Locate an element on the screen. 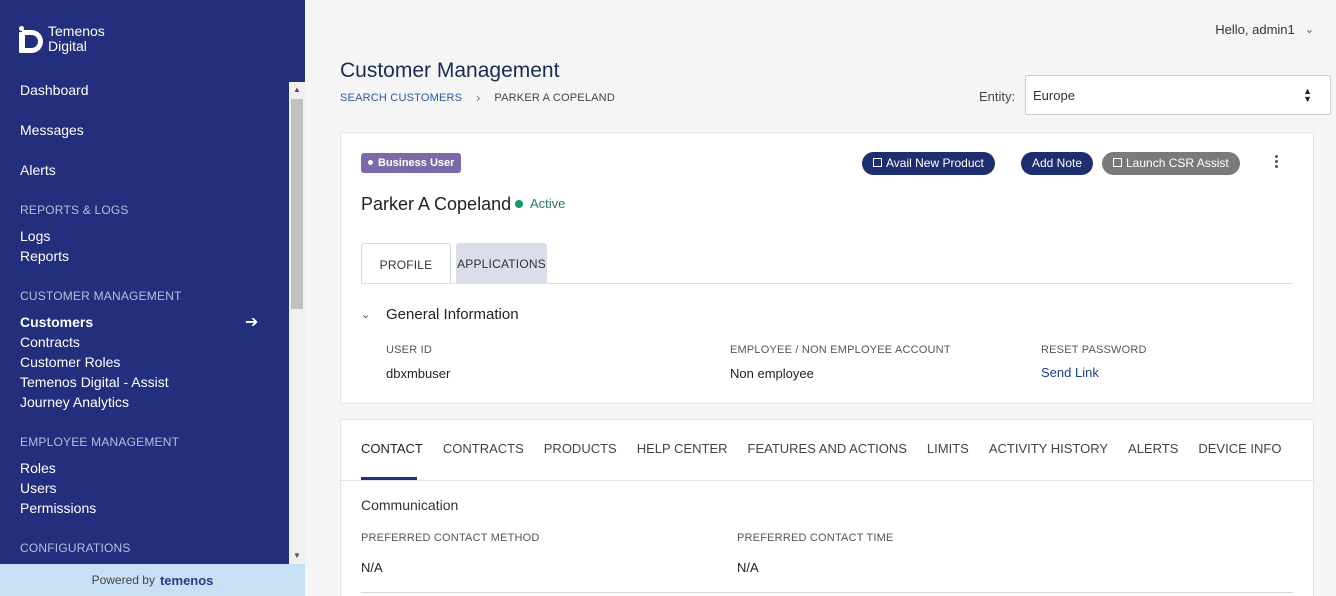 The image size is (1336, 596). tab-activity-history: ACTIVITY HISTORY is located at coordinates (1048, 448).